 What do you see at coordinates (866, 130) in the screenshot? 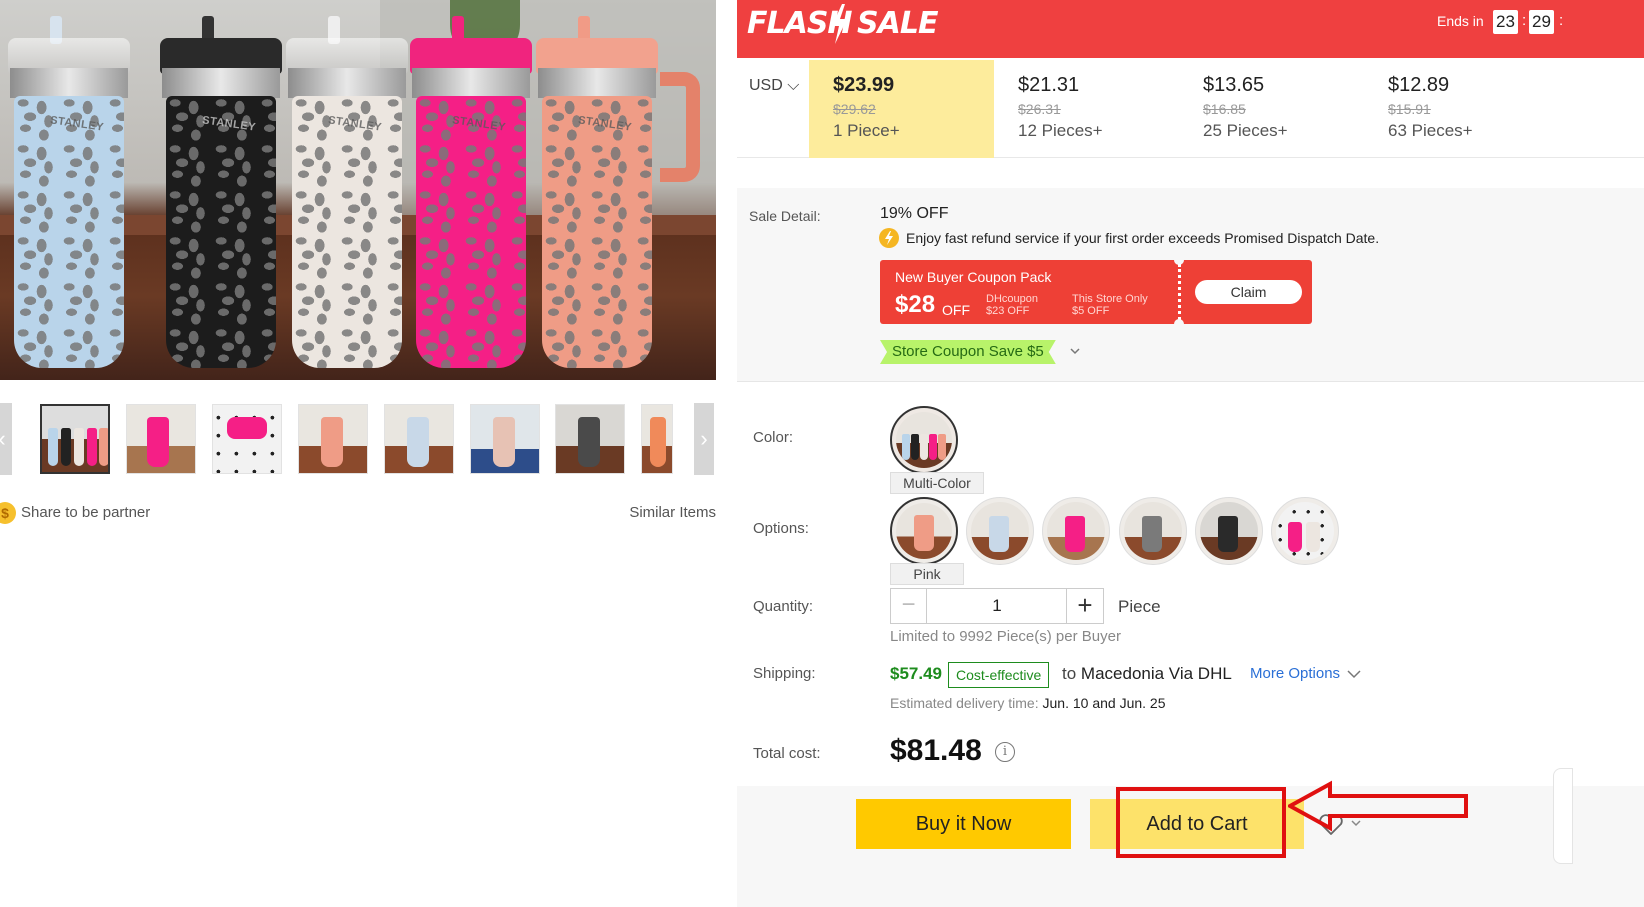
I see `tier-quantity: 1 Piece+` at bounding box center [866, 130].